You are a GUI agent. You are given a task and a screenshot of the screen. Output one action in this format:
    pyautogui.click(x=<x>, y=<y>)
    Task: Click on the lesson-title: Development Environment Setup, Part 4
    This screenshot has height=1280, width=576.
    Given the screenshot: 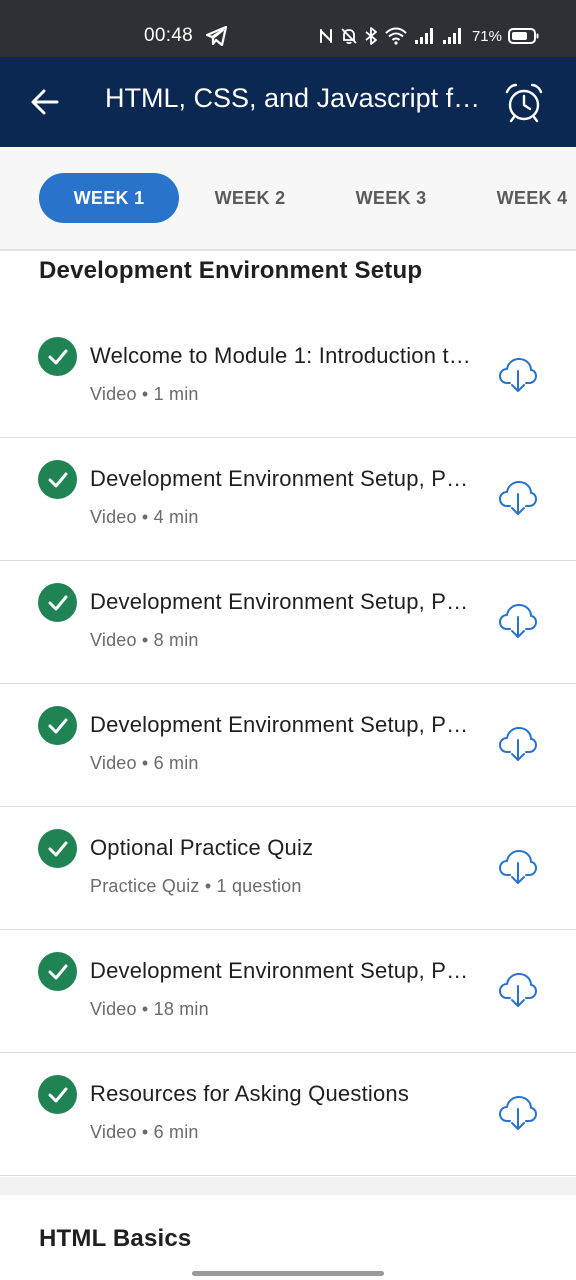 What is the action you would take?
    pyautogui.click(x=285, y=970)
    